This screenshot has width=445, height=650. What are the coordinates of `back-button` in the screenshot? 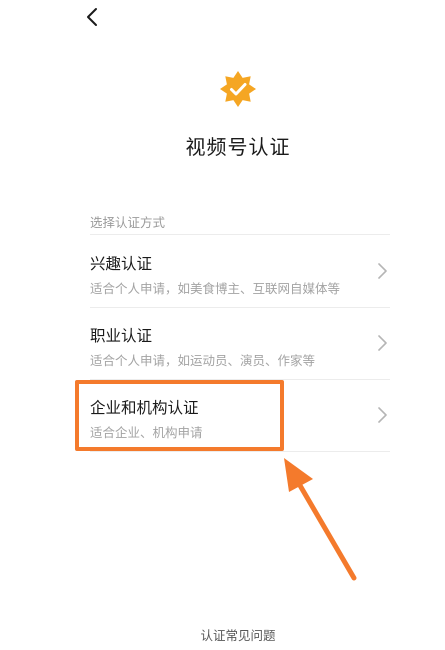 It's located at (92, 17).